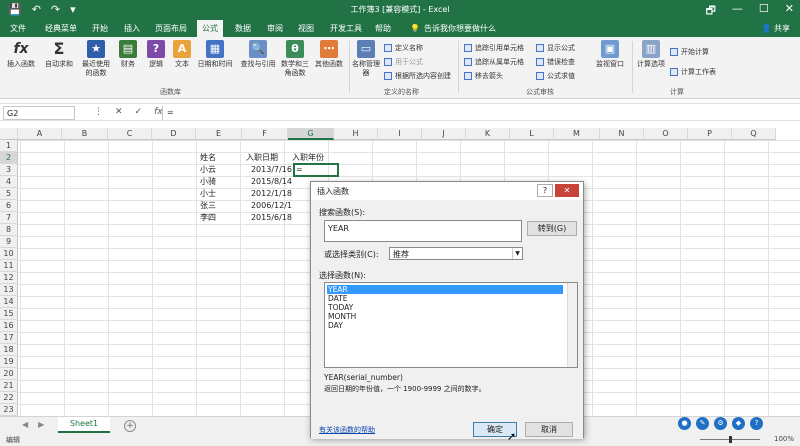  What do you see at coordinates (268, 170) in the screenshot?
I see `cell-f2: 2013/7/16` at bounding box center [268, 170].